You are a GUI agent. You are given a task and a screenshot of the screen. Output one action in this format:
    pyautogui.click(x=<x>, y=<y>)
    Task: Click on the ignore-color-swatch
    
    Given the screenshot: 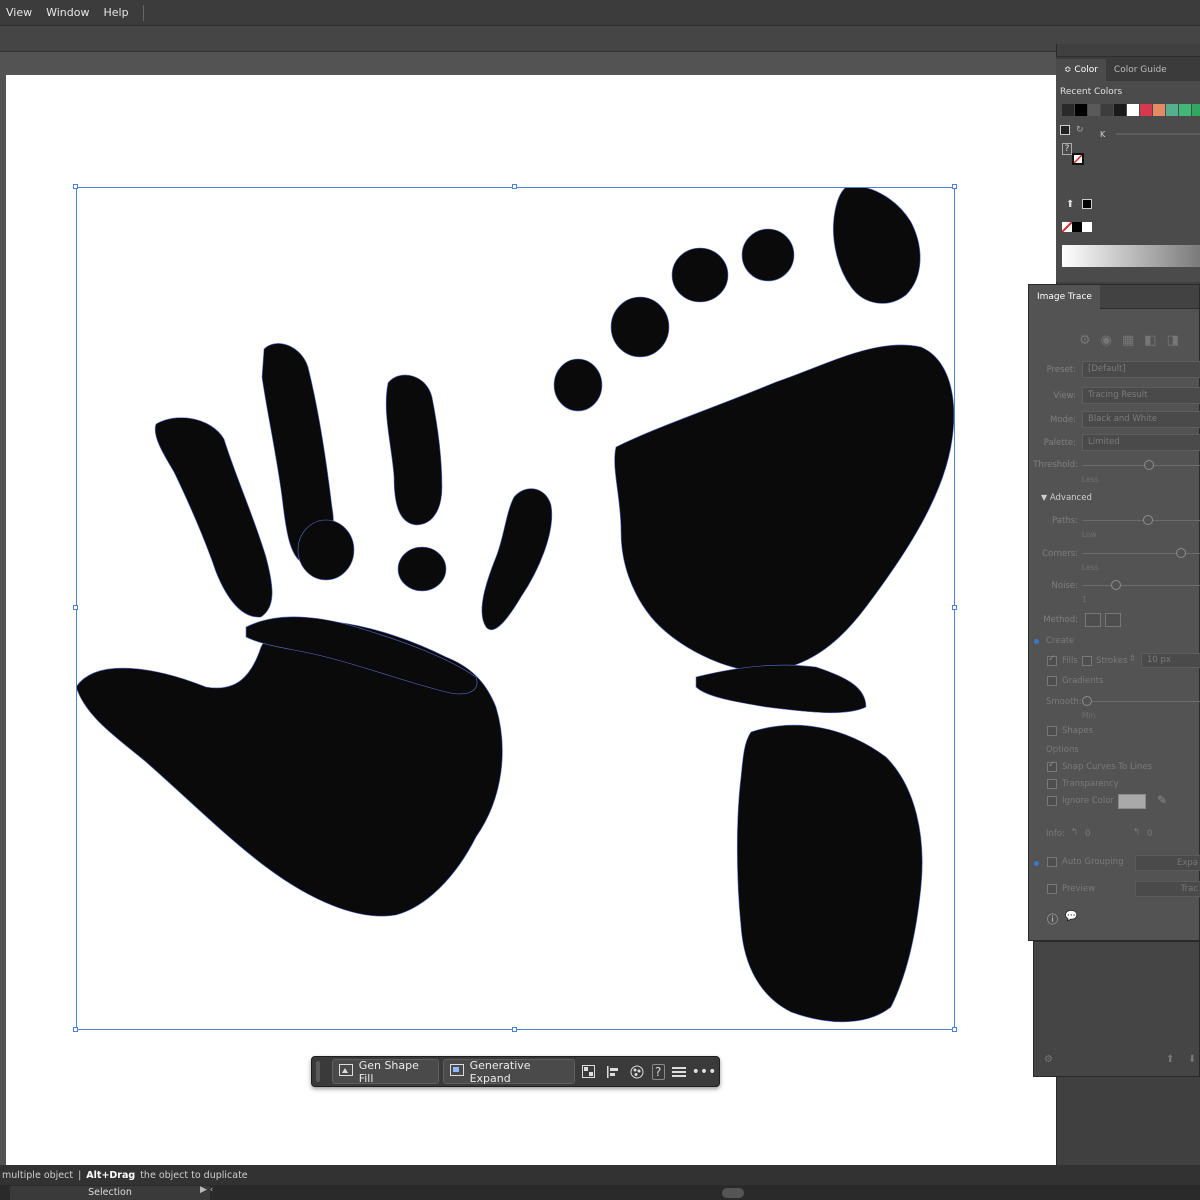 What is the action you would take?
    pyautogui.click(x=1132, y=801)
    